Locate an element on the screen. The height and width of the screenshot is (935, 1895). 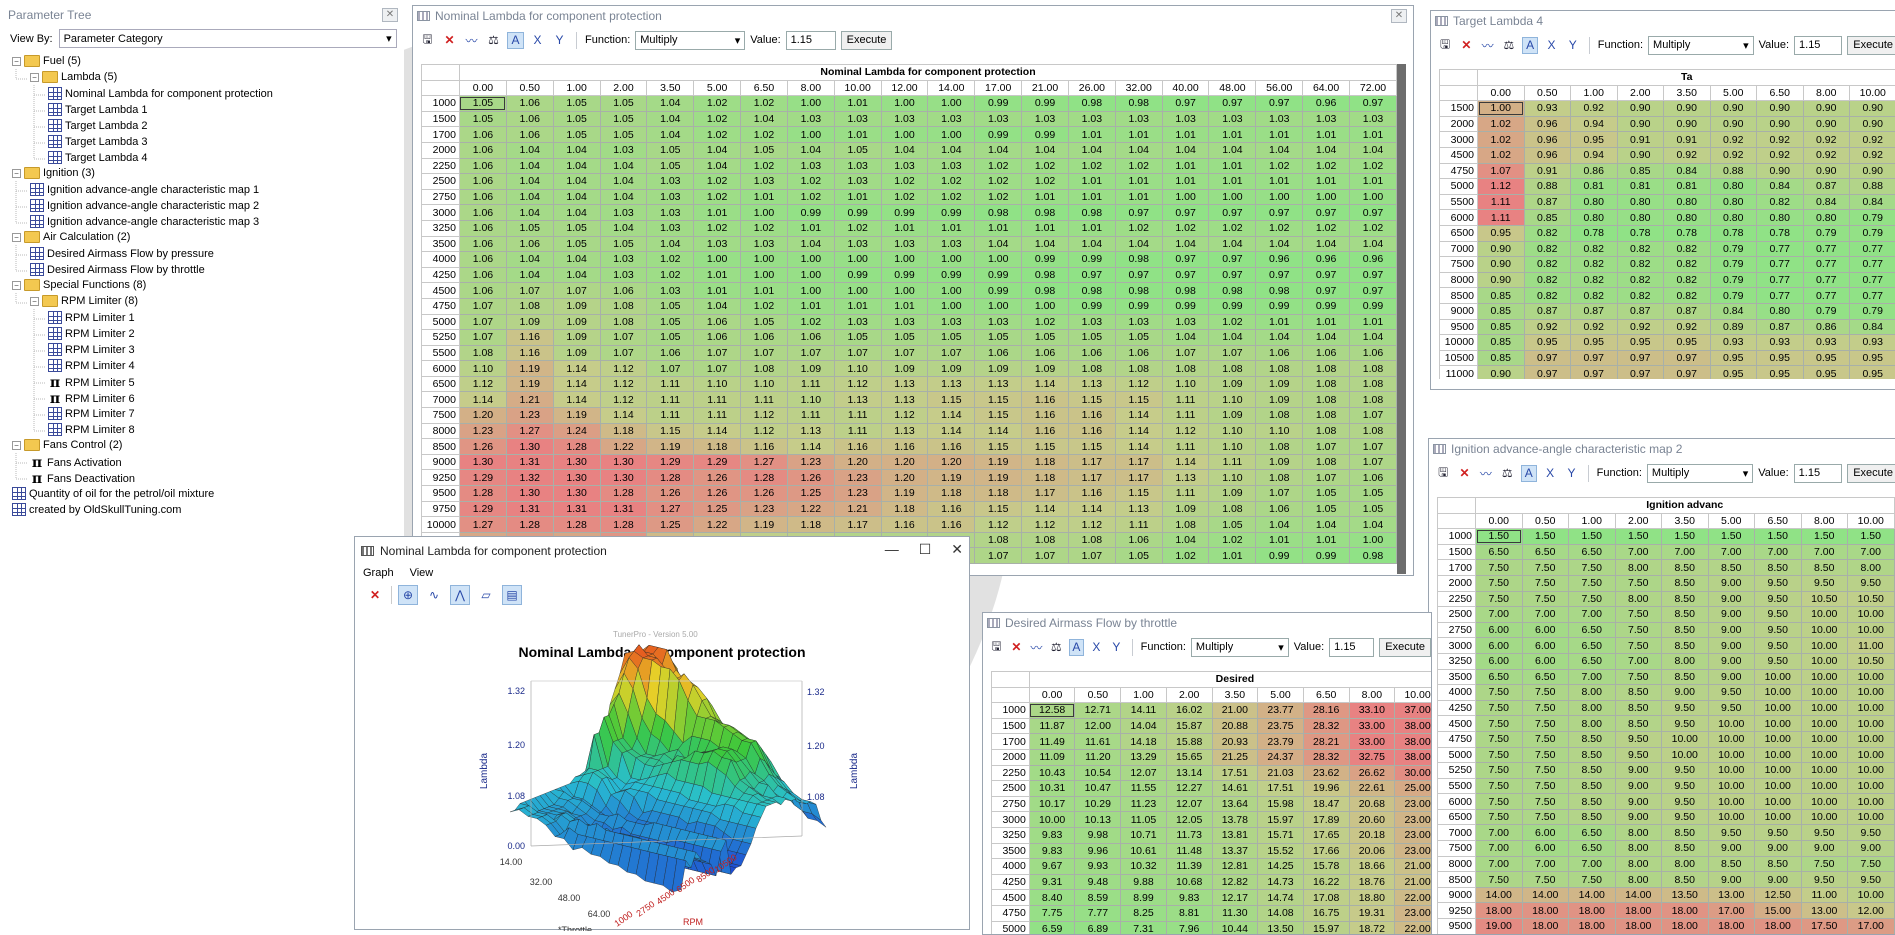
minimize-icon: — is located at coordinates (892, 549).